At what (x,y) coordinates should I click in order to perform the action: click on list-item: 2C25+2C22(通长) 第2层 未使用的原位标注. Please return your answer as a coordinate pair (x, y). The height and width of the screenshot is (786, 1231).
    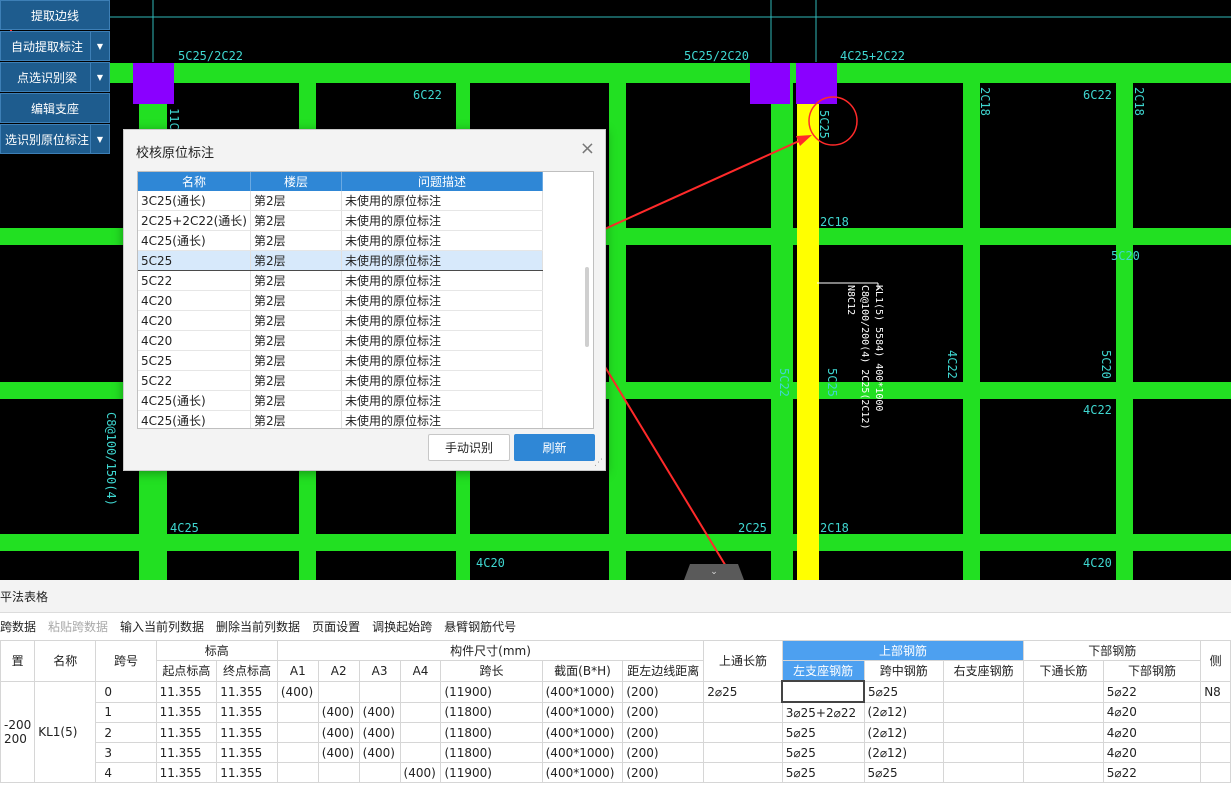
    Looking at the image, I should click on (340, 220).